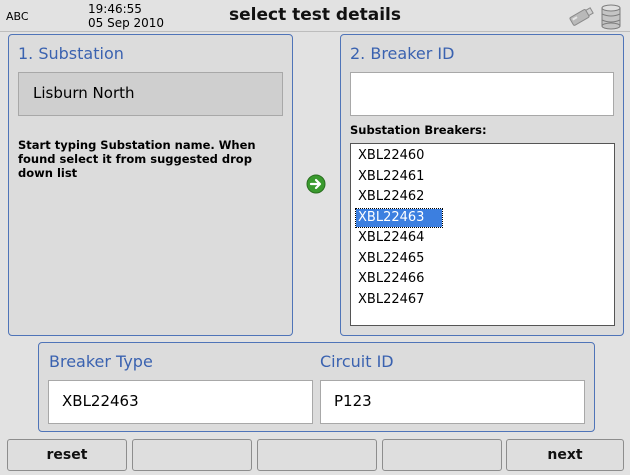 This screenshot has height=475, width=630. I want to click on breaker-title: 2. Breaker ID, so click(402, 53).